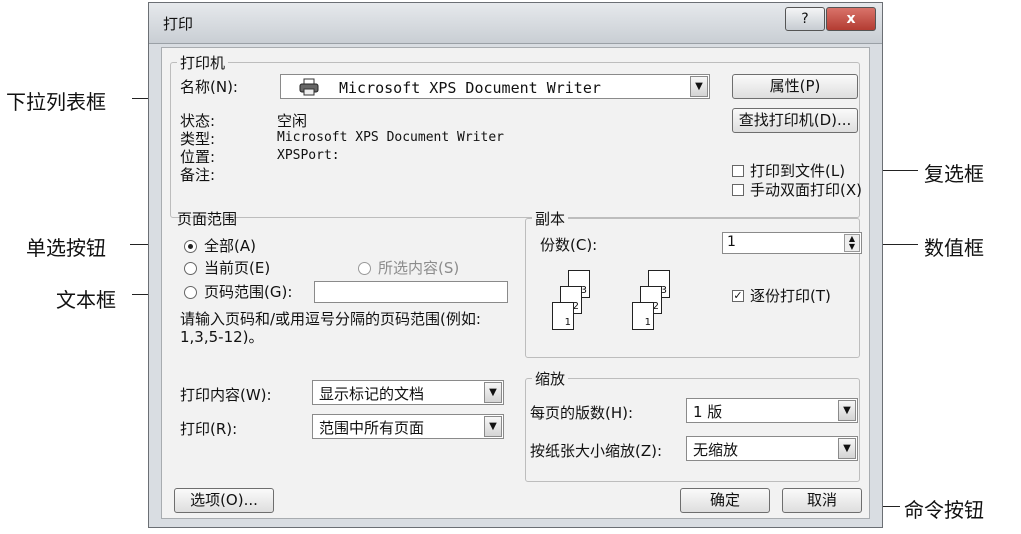  I want to click on pages-per-sheet-label: 每页的版数(H):, so click(582, 413).